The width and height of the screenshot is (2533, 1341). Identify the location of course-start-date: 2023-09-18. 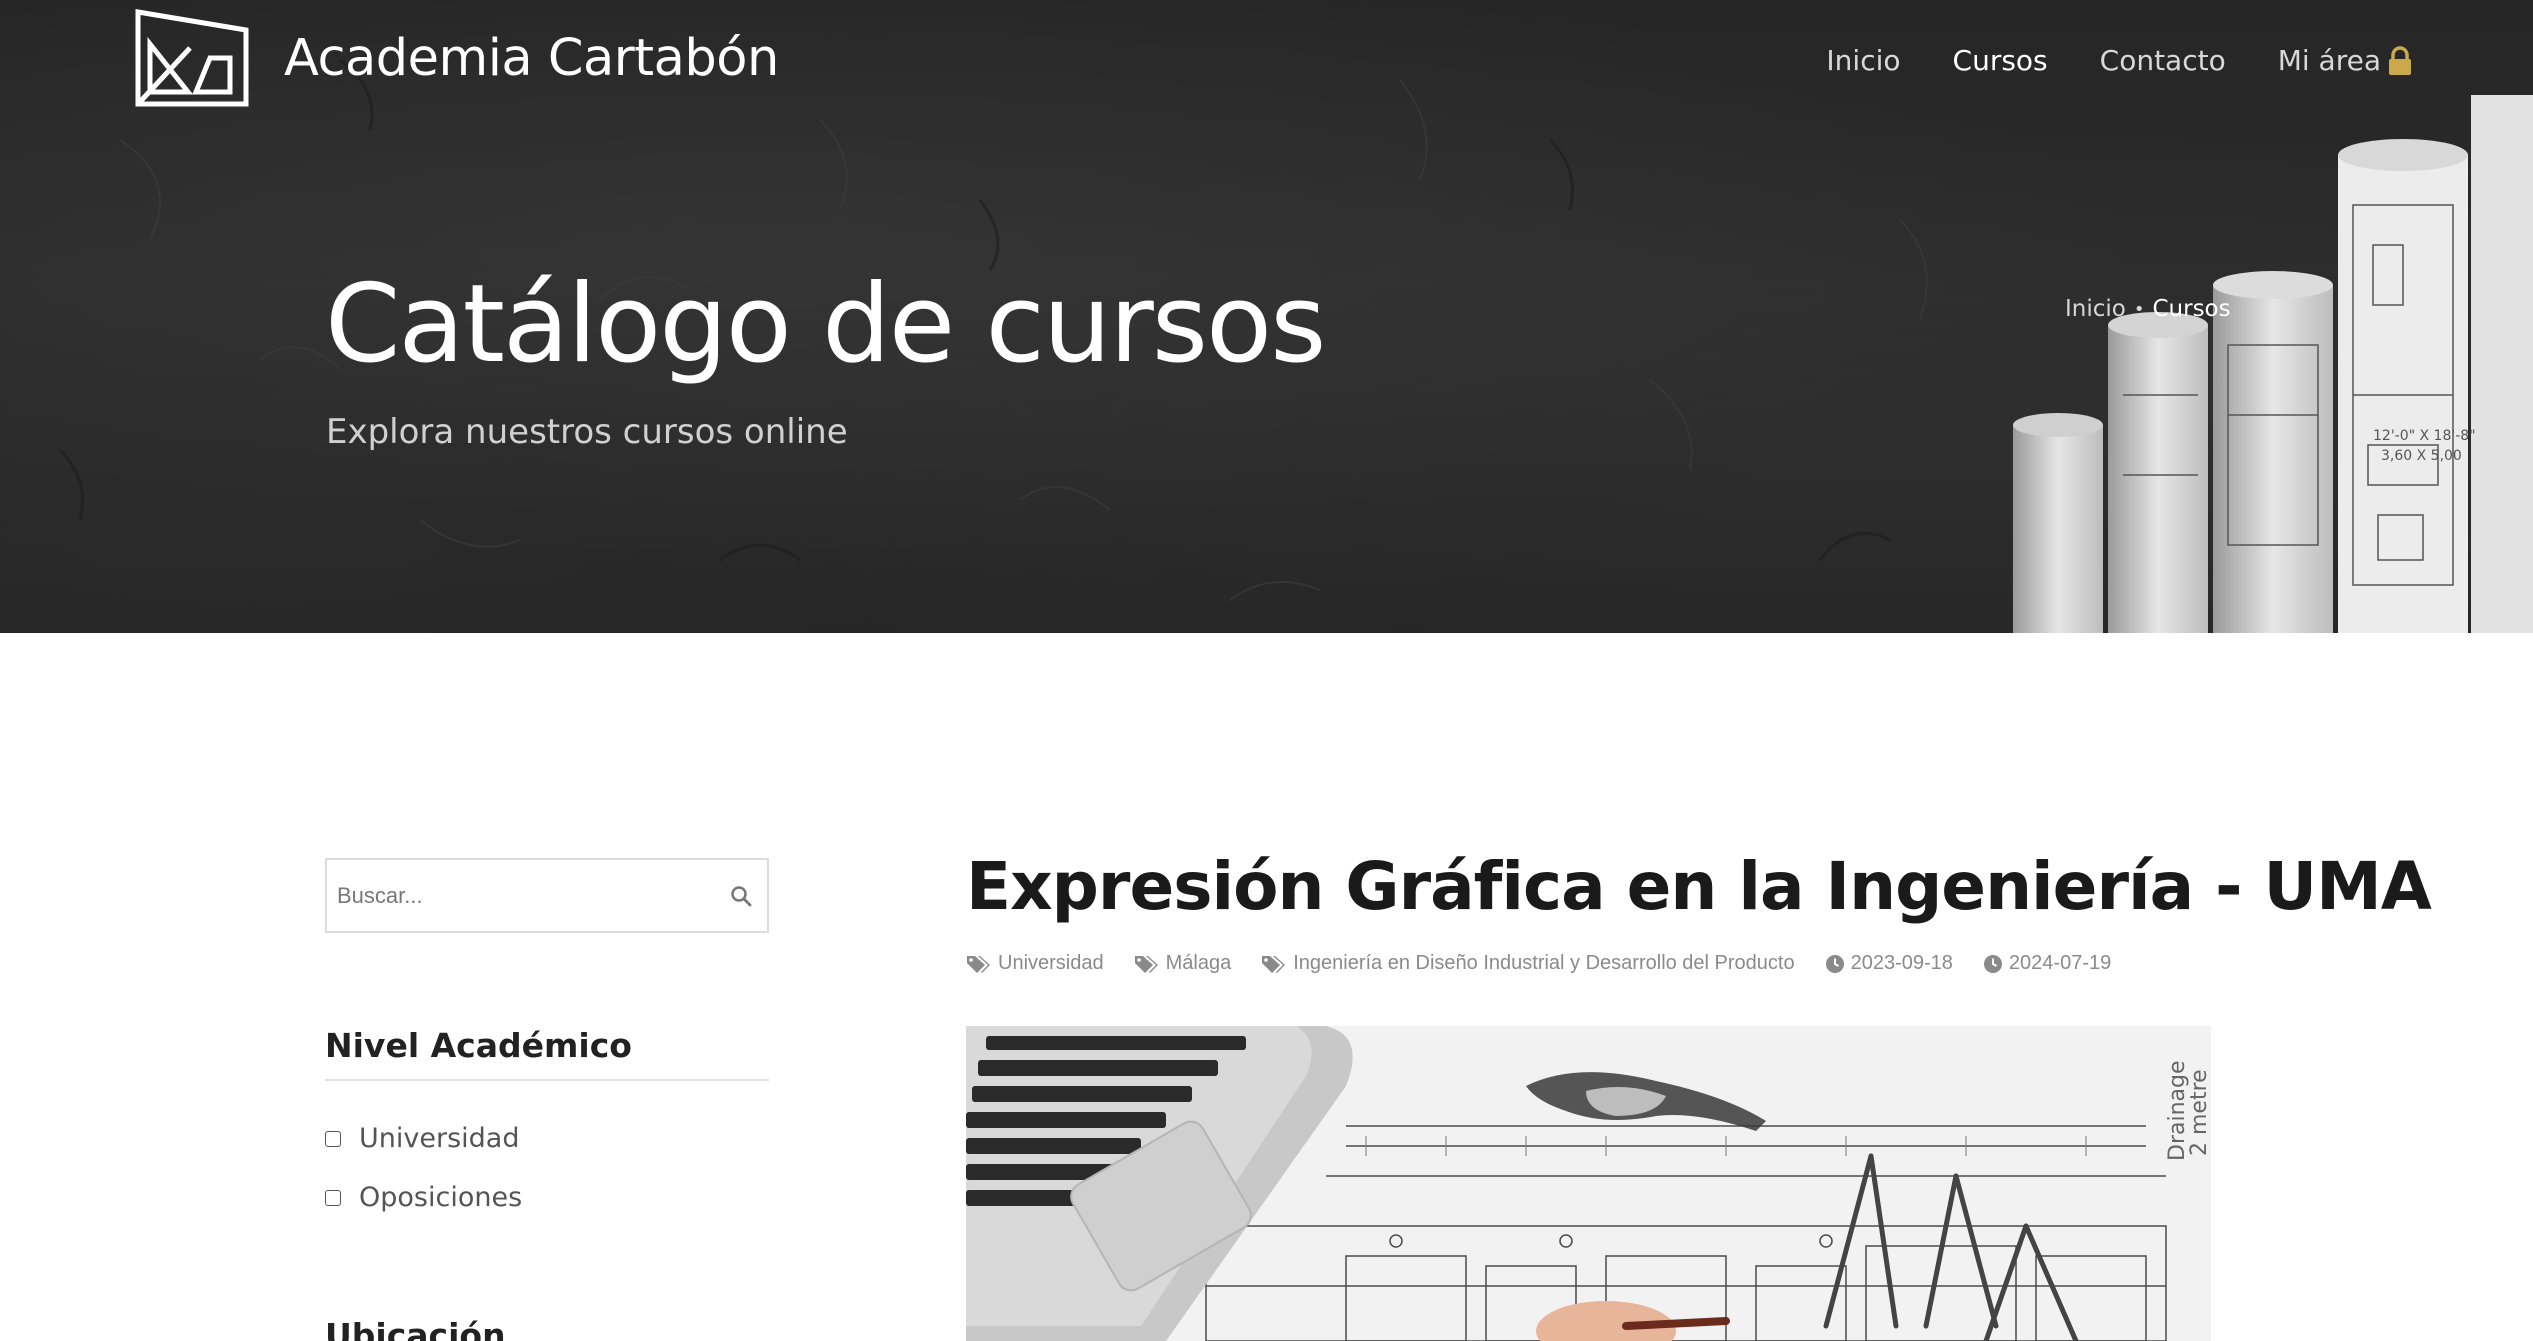
(1889, 963).